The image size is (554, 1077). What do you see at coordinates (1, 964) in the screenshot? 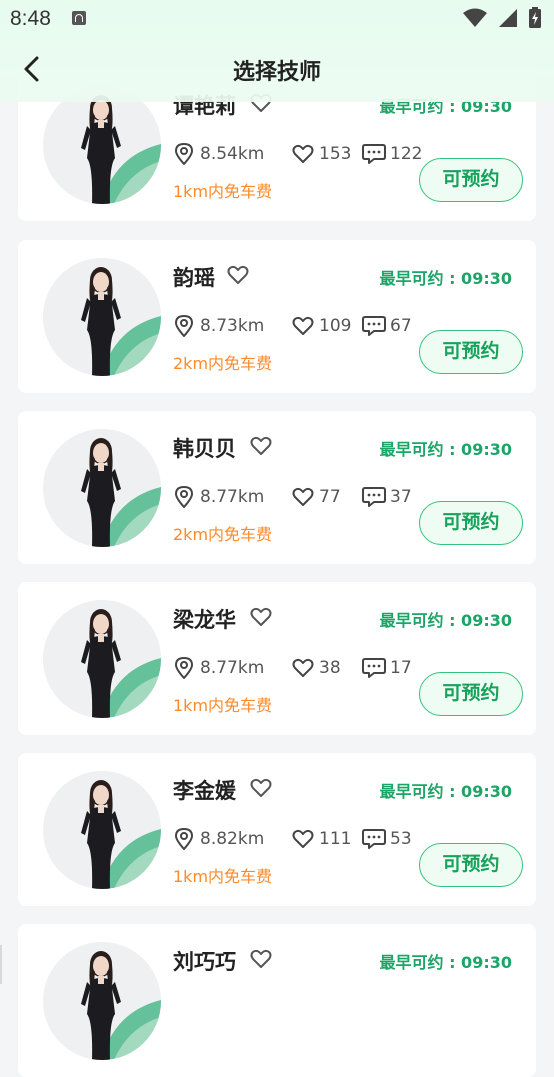
I see `scroll-edge` at bounding box center [1, 964].